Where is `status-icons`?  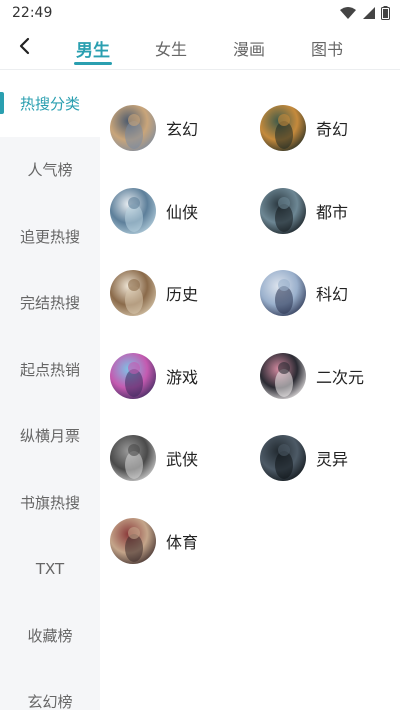
status-icons is located at coordinates (364, 13).